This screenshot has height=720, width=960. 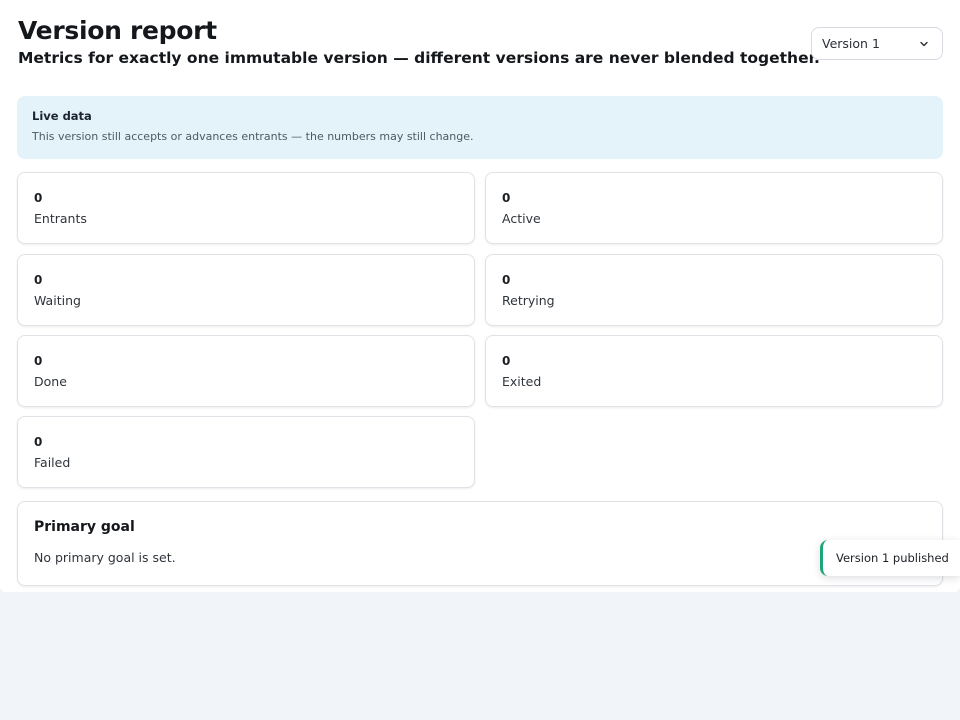 What do you see at coordinates (84, 527) in the screenshot?
I see `primary-goal-title: Primary goal` at bounding box center [84, 527].